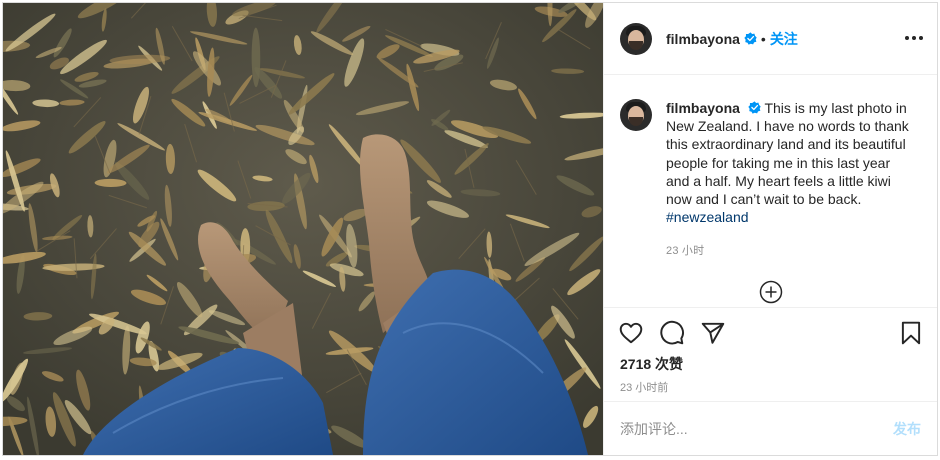  Describe the element at coordinates (914, 38) in the screenshot. I see `more-options-icon` at that location.